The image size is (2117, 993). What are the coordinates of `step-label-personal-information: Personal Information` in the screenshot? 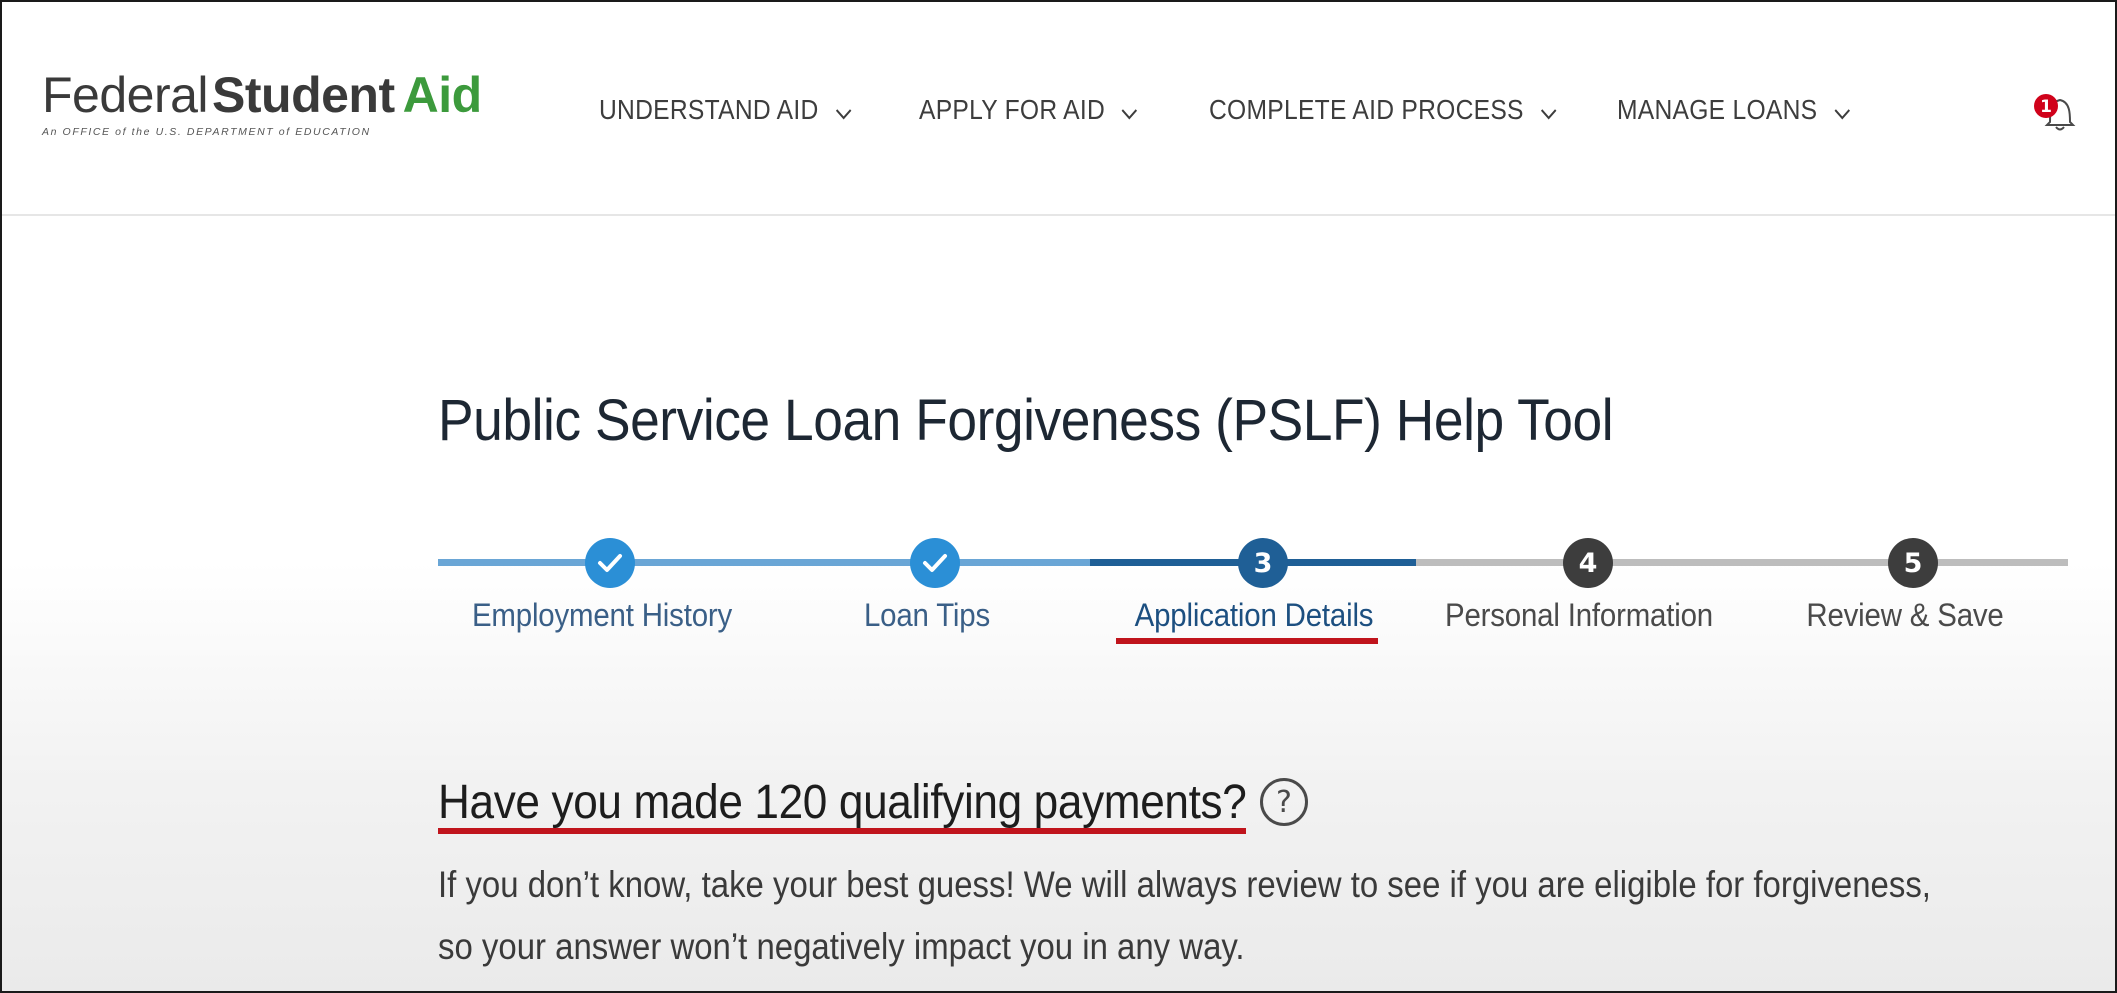 It's located at (1579, 615).